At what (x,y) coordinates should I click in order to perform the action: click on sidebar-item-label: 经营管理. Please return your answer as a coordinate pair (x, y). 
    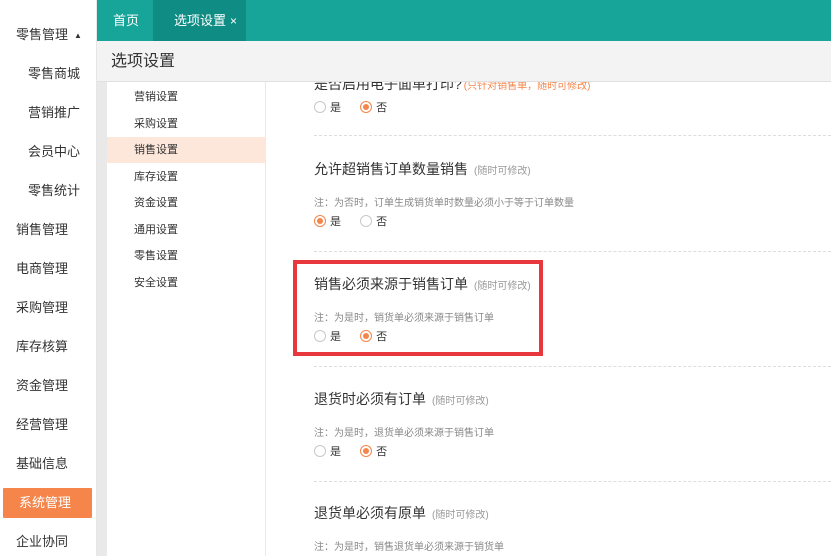
    Looking at the image, I should click on (42, 424).